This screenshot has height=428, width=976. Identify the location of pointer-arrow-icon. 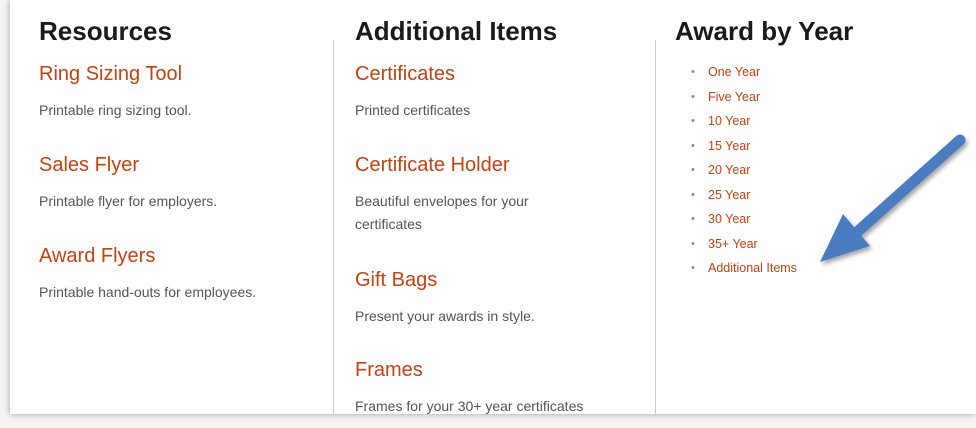
(893, 198).